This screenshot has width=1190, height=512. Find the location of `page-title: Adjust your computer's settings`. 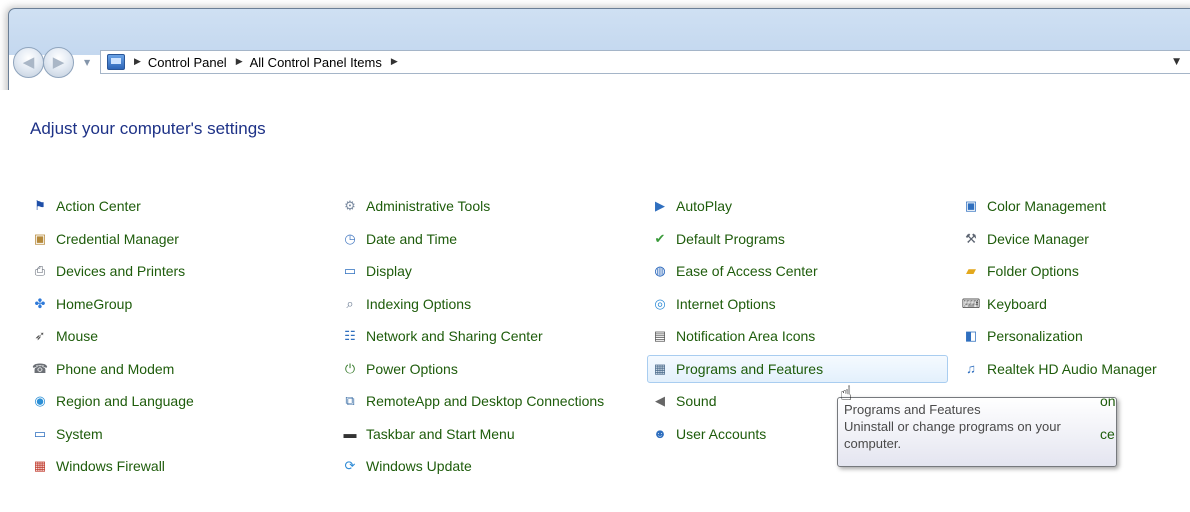

page-title: Adjust your computer's settings is located at coordinates (148, 128).